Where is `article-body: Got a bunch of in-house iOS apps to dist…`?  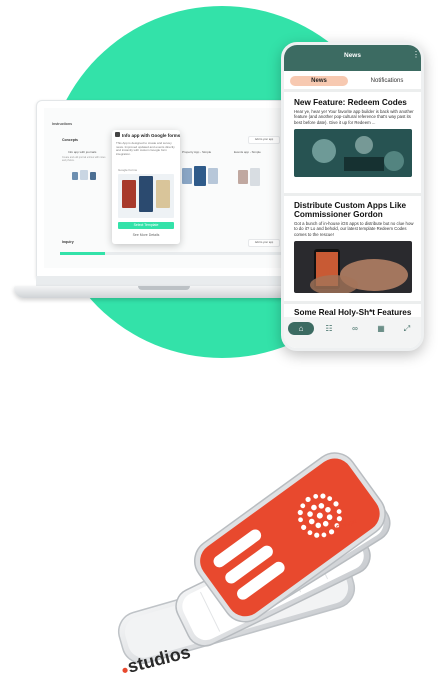
article-body: Got a bunch of in-house iOS apps to dist… is located at coordinates (354, 229).